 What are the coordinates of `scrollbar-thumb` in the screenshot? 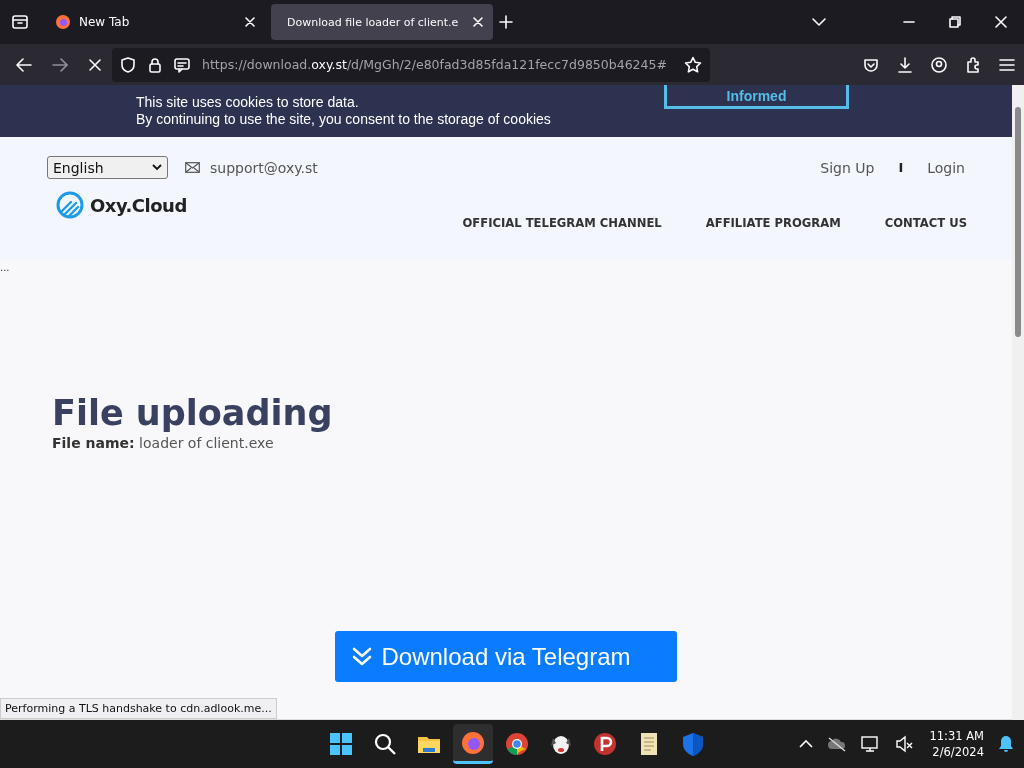 It's located at (1018, 222).